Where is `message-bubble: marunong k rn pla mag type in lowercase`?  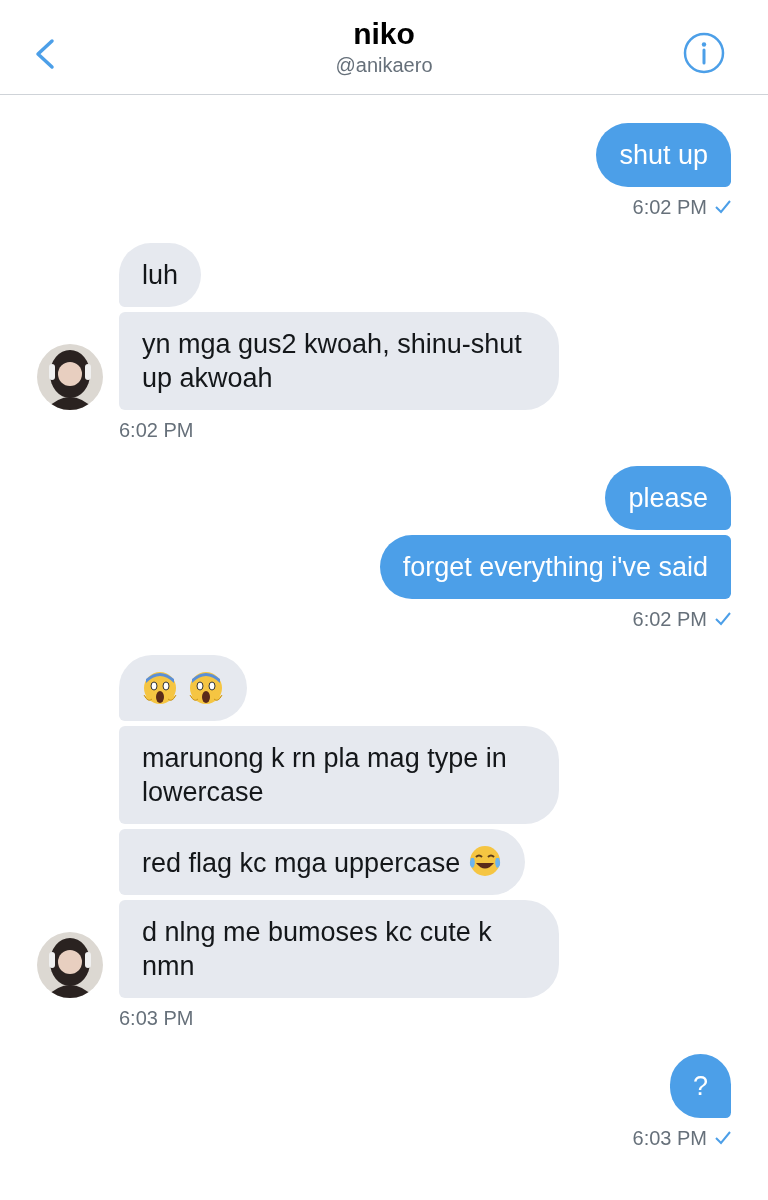
message-bubble: marunong k rn pla mag type in lowercase is located at coordinates (339, 775).